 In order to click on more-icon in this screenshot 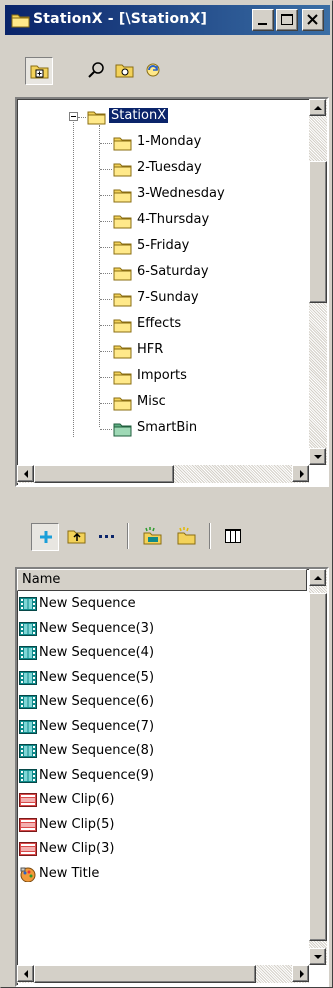, I will do `click(106, 536)`.